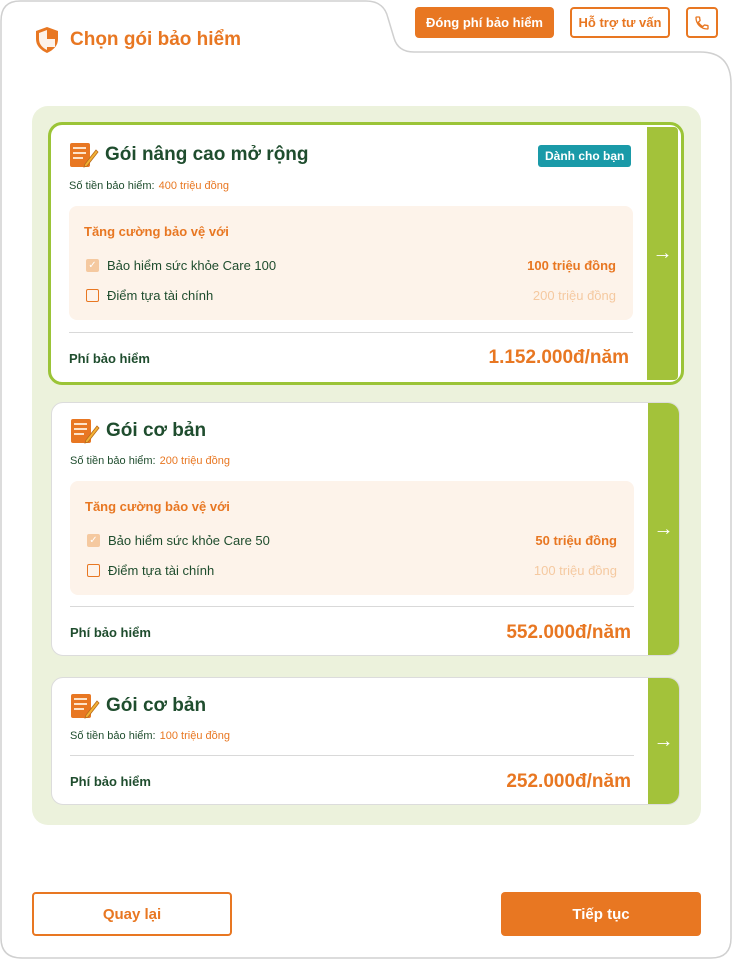  Describe the element at coordinates (193, 186) in the screenshot. I see `sum-value: 400 triệu đồng` at that location.